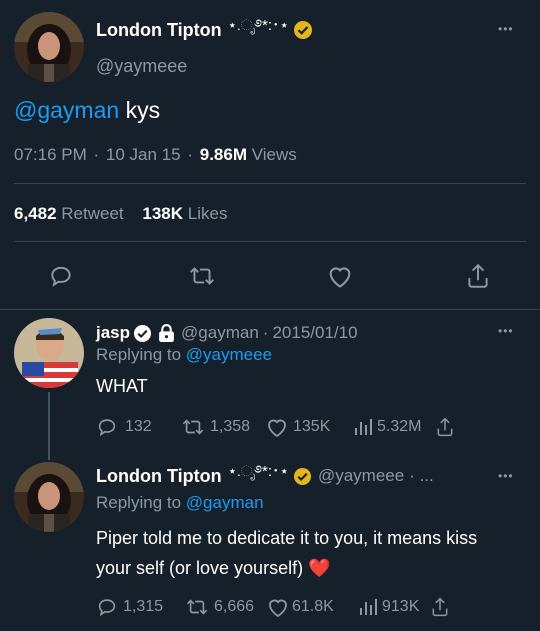 The height and width of the screenshot is (631, 540). What do you see at coordinates (230, 426) in the screenshot?
I see `retweet-count: 1,358` at bounding box center [230, 426].